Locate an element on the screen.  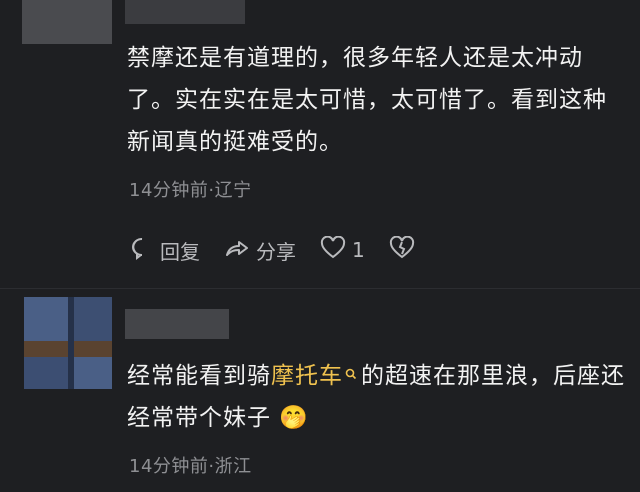
comment-actions: 回复 分享 1 is located at coordinates (287, 250).